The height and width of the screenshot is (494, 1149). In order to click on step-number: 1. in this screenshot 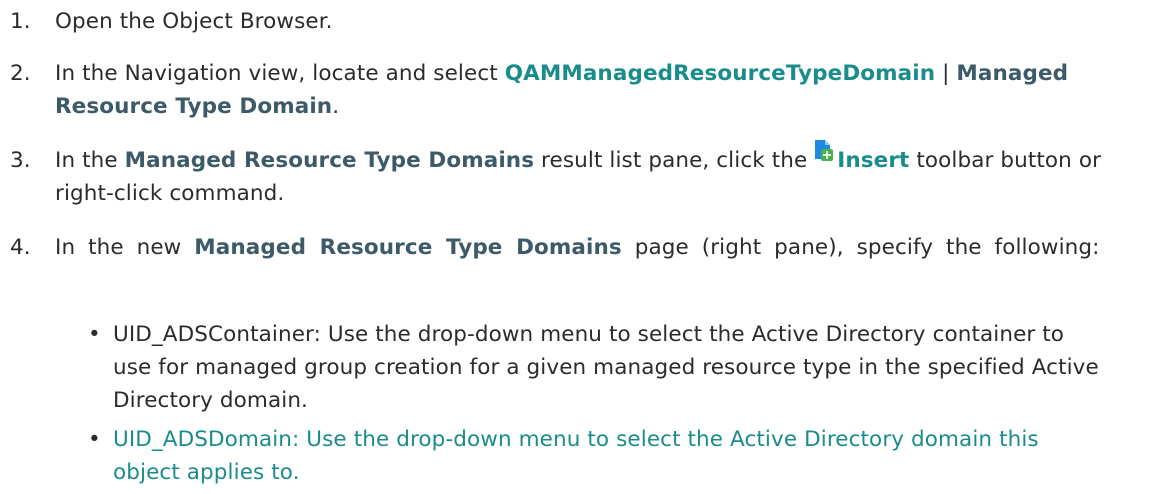, I will do `click(20, 21)`.